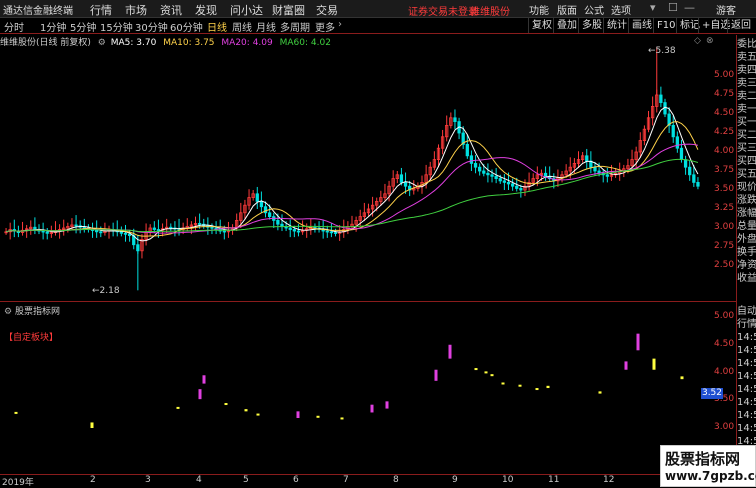 The height and width of the screenshot is (488, 756). What do you see at coordinates (662, 51) in the screenshot?
I see `high-annotation: ←5.38` at bounding box center [662, 51].